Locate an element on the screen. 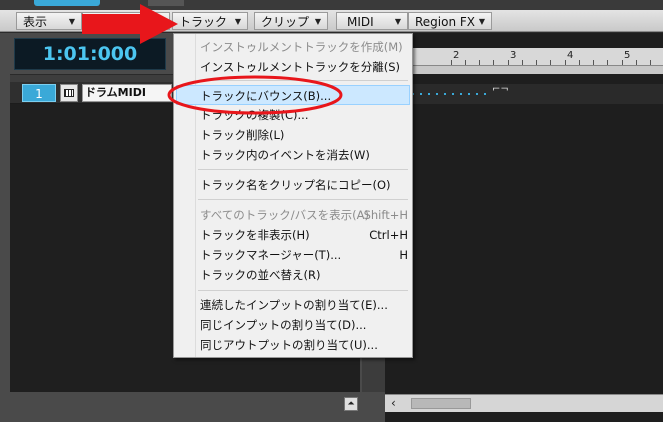 This screenshot has width=663, height=422. ruler-mark: 5 is located at coordinates (627, 55).